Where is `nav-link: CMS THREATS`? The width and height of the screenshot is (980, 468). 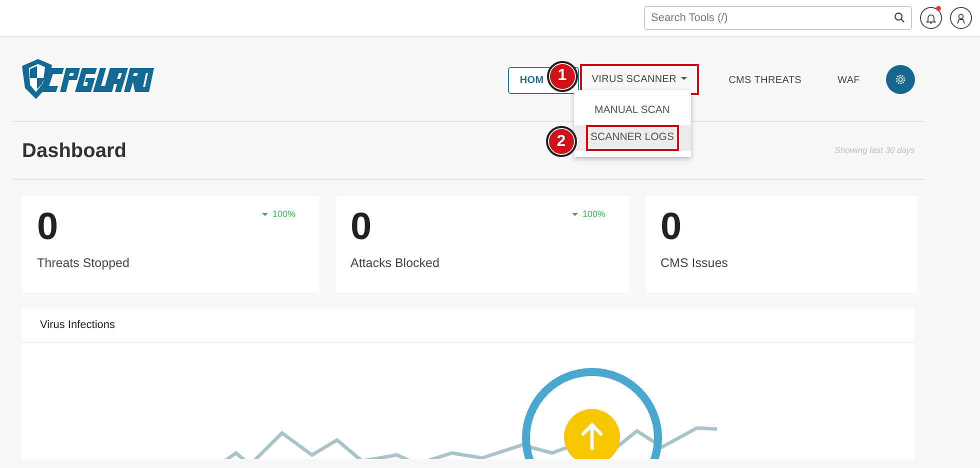
nav-link: CMS THREATS is located at coordinates (765, 80).